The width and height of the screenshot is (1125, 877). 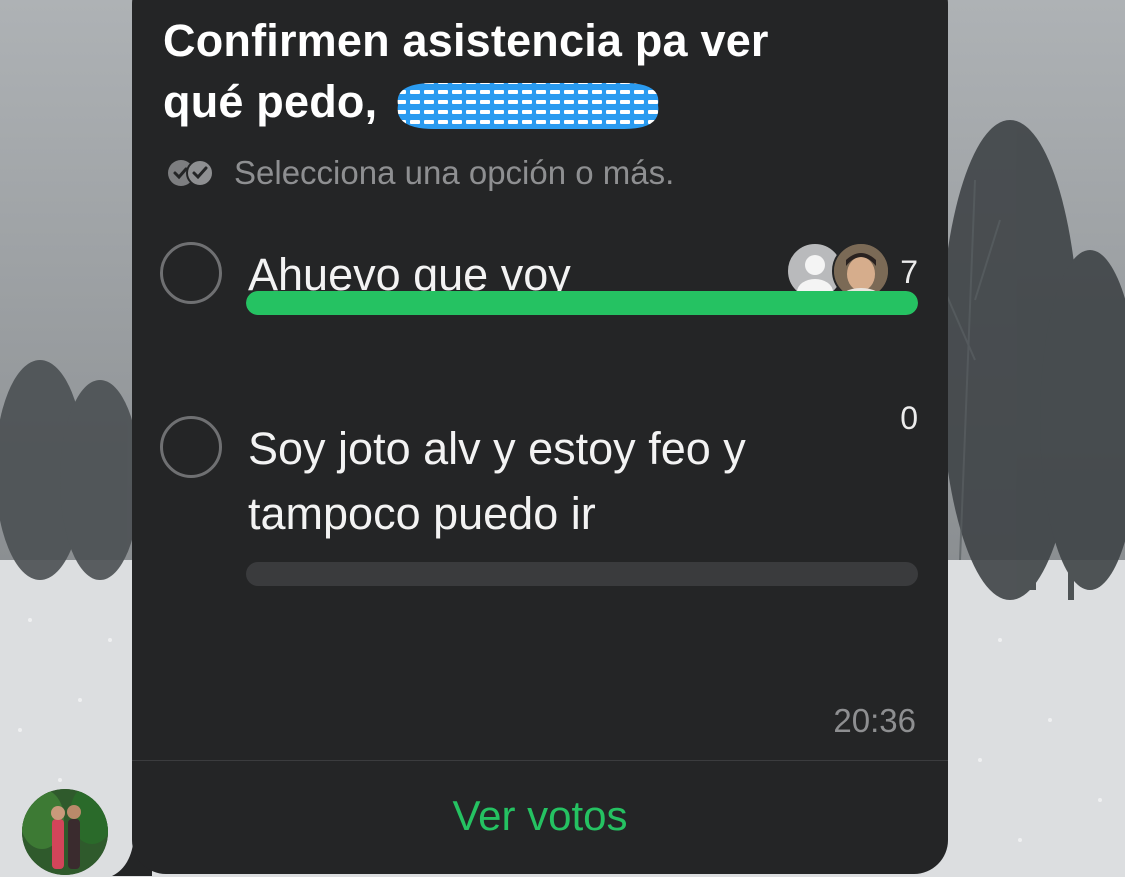 I want to click on divider, so click(x=540, y=760).